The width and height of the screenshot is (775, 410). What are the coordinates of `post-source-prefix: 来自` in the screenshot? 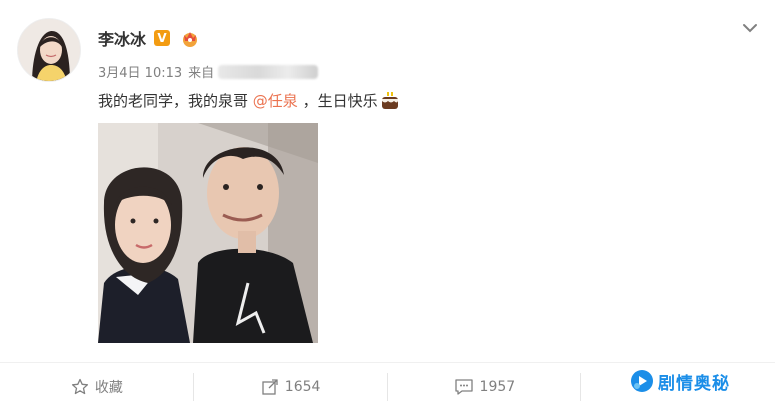 It's located at (201, 73).